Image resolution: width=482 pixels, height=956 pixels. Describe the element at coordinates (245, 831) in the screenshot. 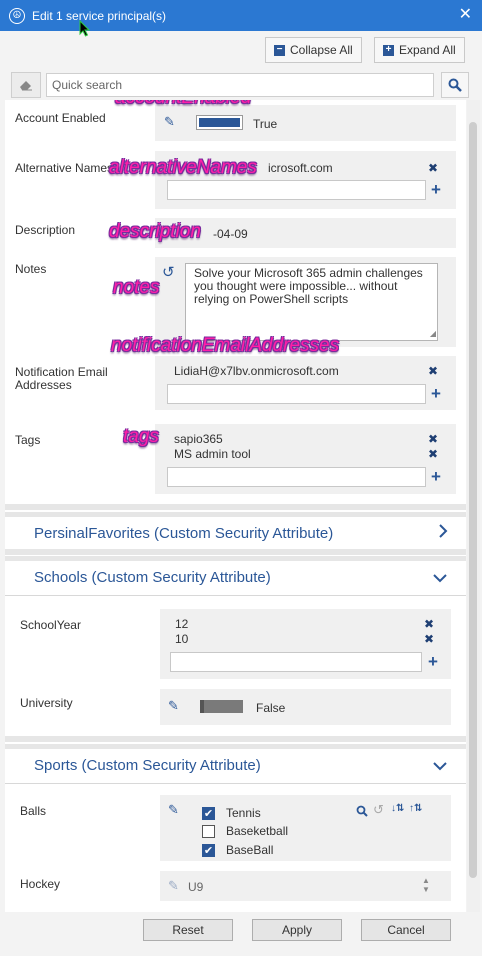

I see `checkbox-option: Baseketball` at that location.